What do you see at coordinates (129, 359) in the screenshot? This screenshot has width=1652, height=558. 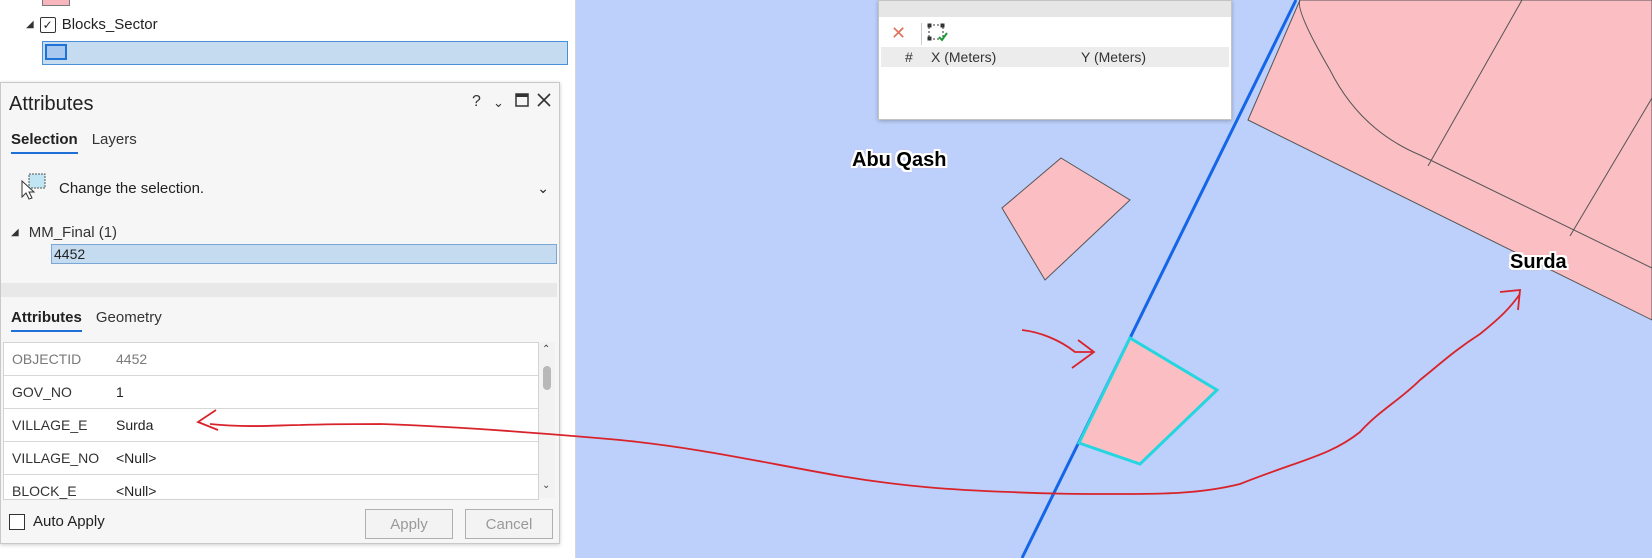 I see `field-value: 4452` at bounding box center [129, 359].